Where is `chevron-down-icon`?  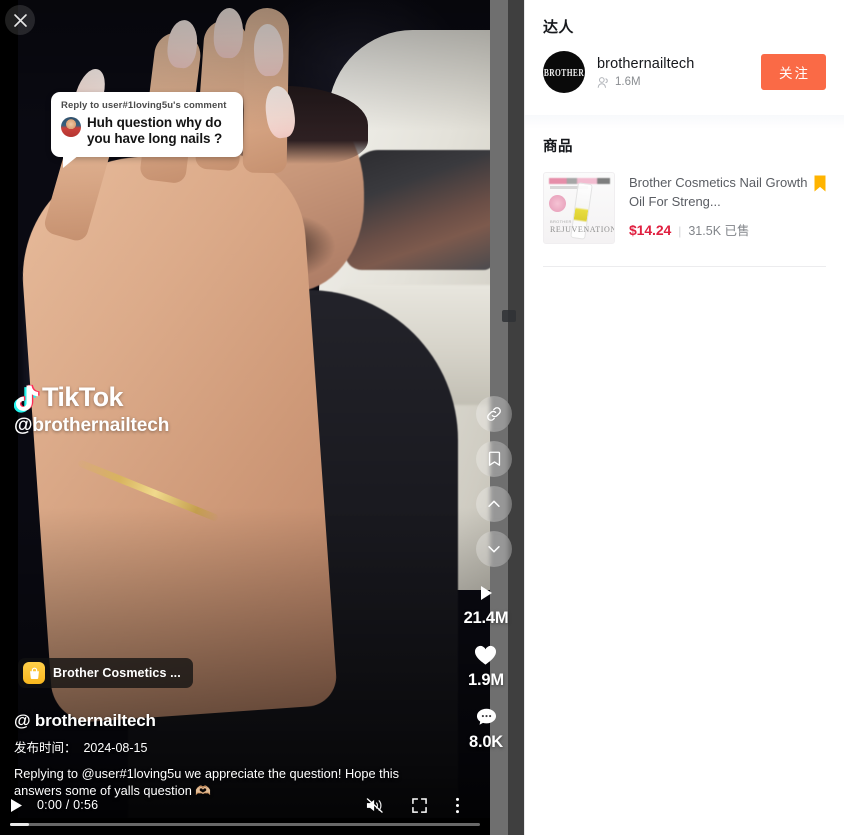 chevron-down-icon is located at coordinates (494, 549).